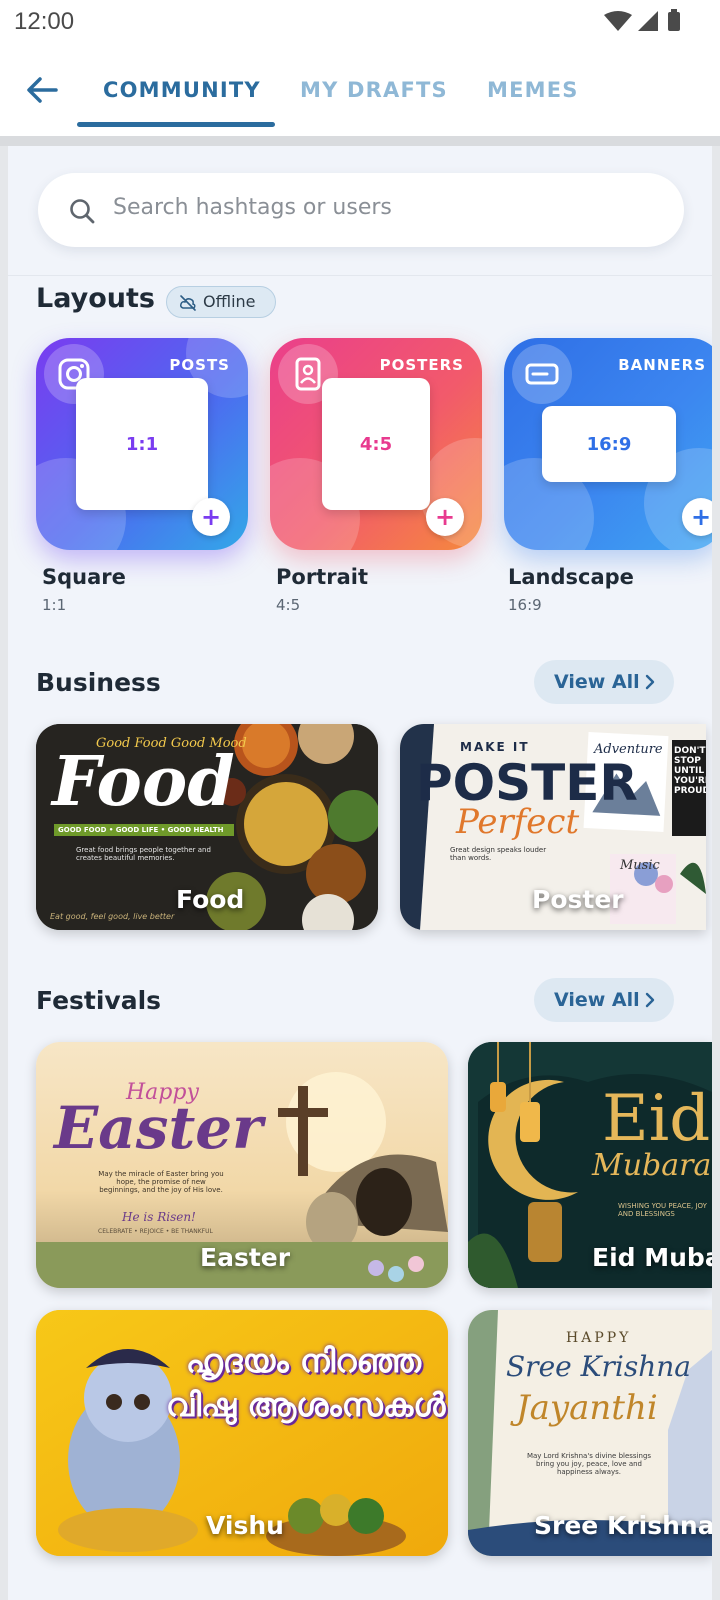 The height and width of the screenshot is (1600, 720). I want to click on festivals-view-all-button: View All, so click(604, 1000).